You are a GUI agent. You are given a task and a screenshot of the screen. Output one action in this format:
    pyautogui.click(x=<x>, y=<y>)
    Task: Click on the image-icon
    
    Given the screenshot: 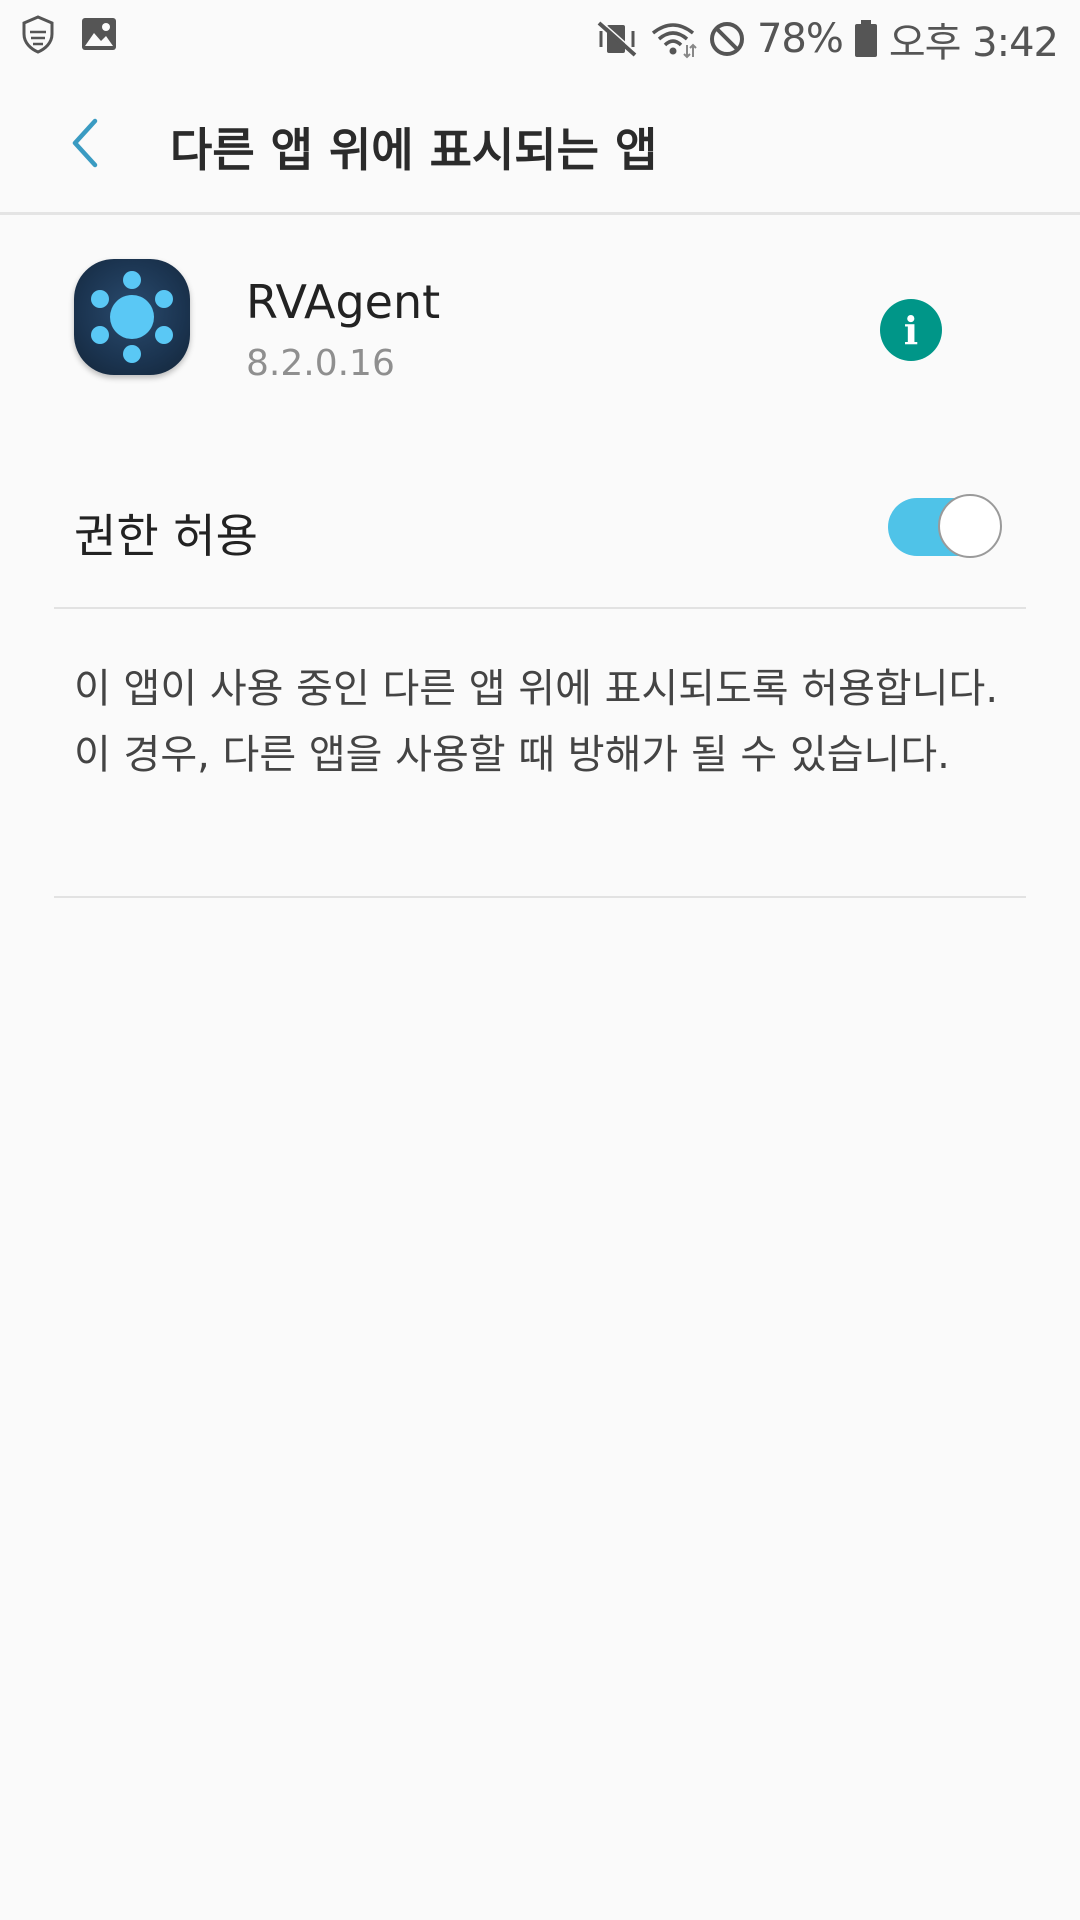 What is the action you would take?
    pyautogui.click(x=99, y=34)
    